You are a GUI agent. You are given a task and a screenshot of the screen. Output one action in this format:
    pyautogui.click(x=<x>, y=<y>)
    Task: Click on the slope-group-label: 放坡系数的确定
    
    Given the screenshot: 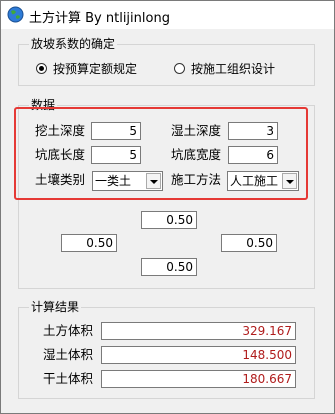 What is the action you would take?
    pyautogui.click(x=73, y=44)
    